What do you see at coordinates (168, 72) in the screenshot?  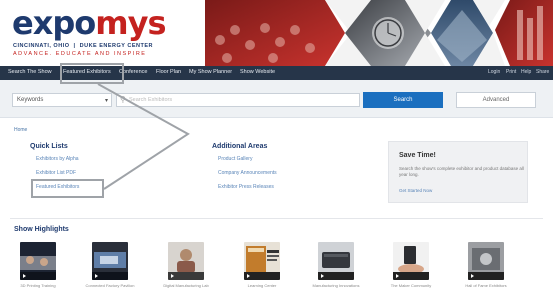 I see `nav-floor-plan: Floor Plan` at bounding box center [168, 72].